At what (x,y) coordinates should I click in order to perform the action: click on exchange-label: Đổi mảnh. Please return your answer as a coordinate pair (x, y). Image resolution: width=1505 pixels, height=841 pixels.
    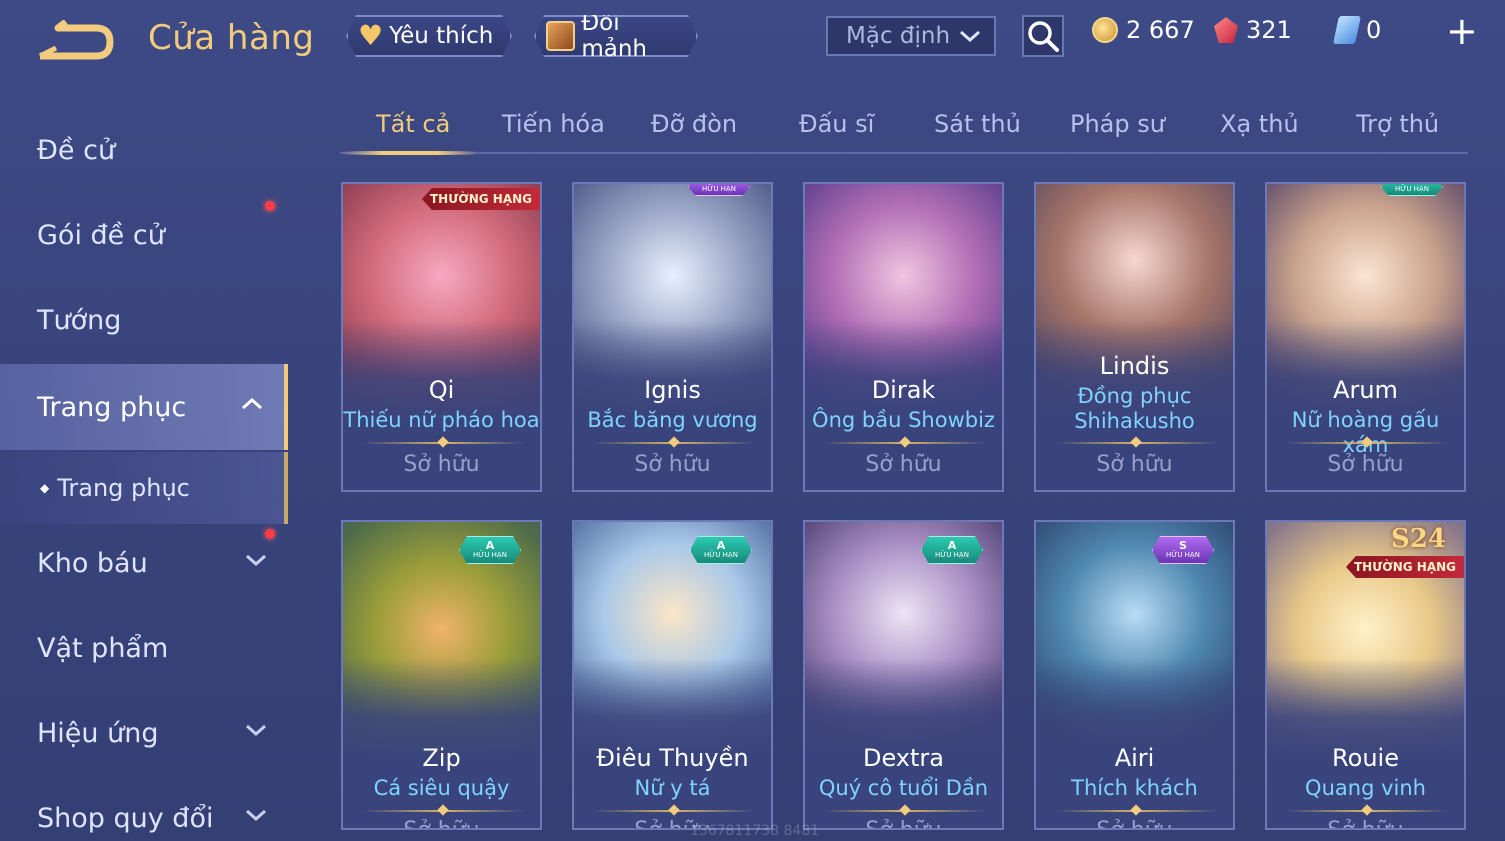
    Looking at the image, I should click on (614, 36).